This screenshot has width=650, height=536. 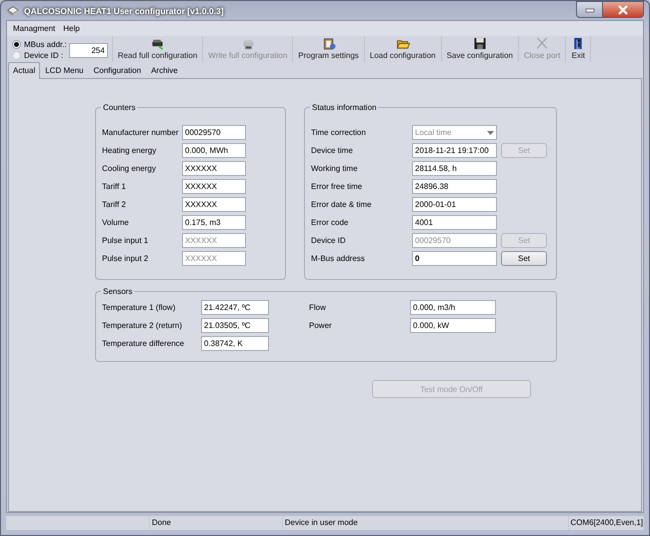 What do you see at coordinates (39, 44) in the screenshot?
I see `radio-button: MBus addr.:` at bounding box center [39, 44].